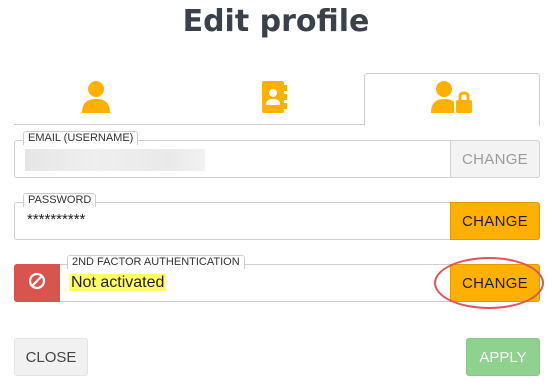 This screenshot has height=391, width=552. I want to click on profile-tabs, so click(277, 99).